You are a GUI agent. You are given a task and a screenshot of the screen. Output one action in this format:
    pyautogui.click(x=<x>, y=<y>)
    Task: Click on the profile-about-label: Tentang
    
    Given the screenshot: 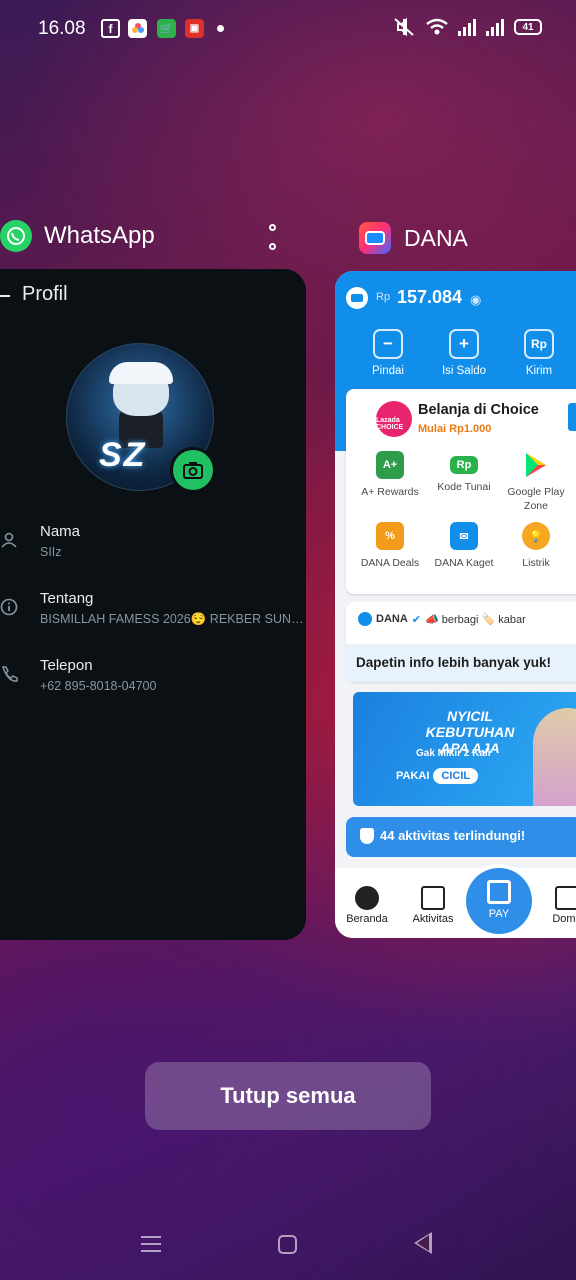 What is the action you would take?
    pyautogui.click(x=67, y=598)
    